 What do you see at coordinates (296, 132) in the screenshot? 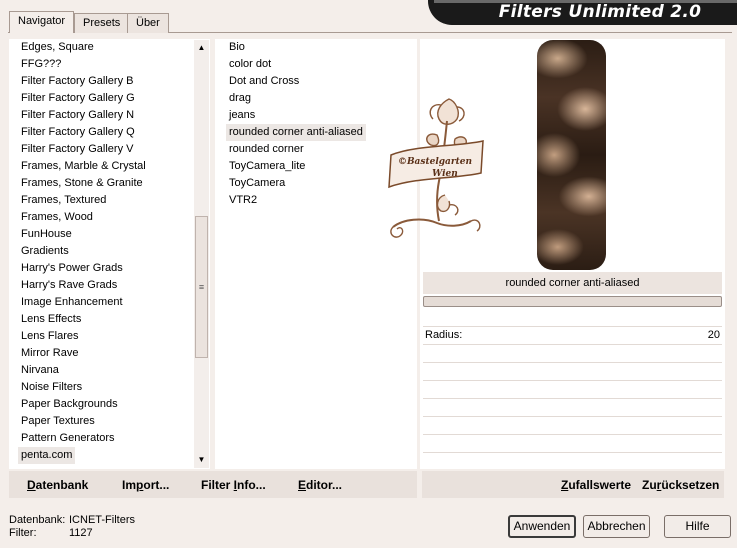
I see `filter-item: rounded corner anti-aliased` at bounding box center [296, 132].